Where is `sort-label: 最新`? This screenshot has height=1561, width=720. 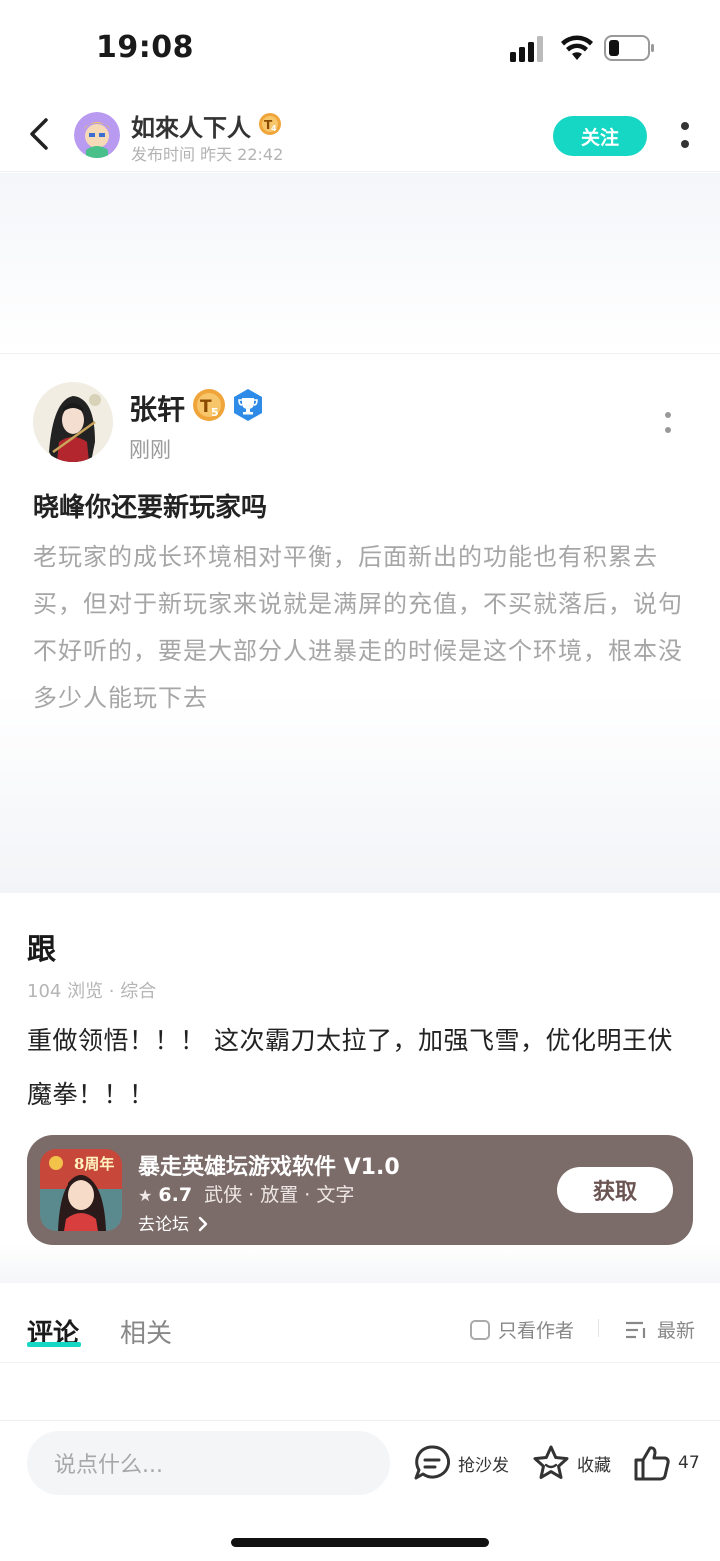 sort-label: 最新 is located at coordinates (676, 1331).